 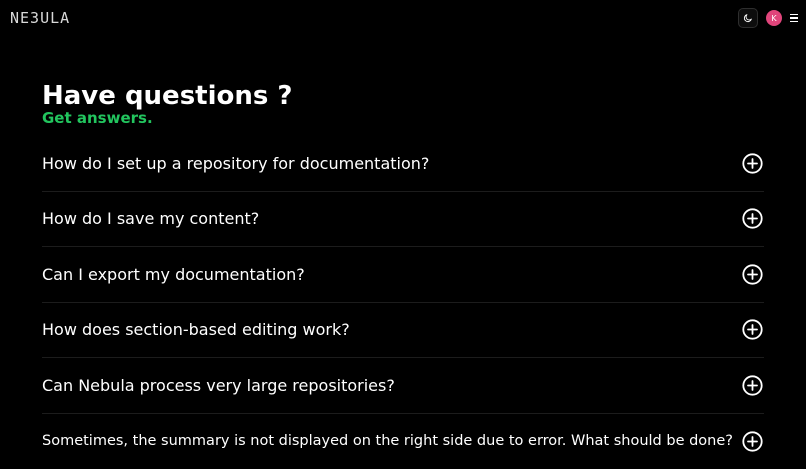 What do you see at coordinates (150, 218) in the screenshot?
I see `faq-question: How do I save my content?` at bounding box center [150, 218].